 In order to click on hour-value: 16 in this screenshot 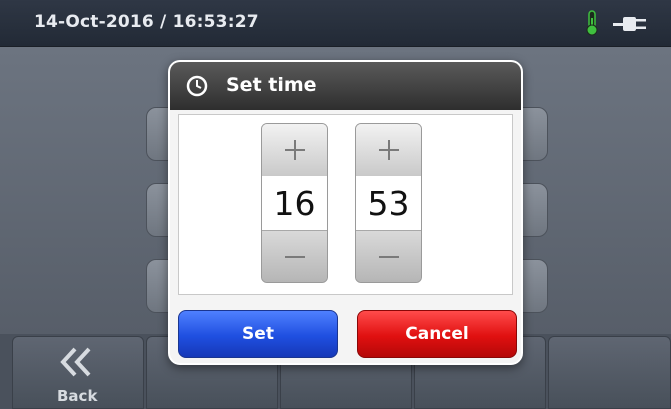, I will do `click(294, 203)`.